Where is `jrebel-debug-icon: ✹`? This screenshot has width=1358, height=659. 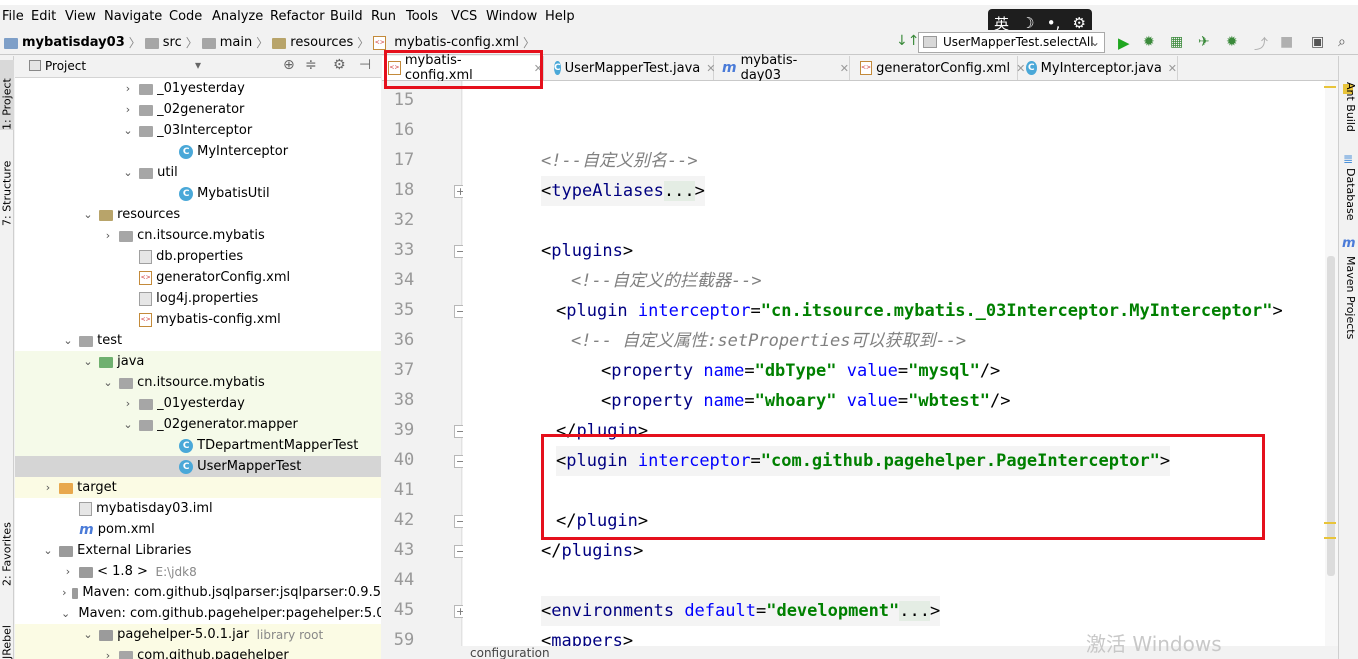 jrebel-debug-icon: ✹ is located at coordinates (1234, 42).